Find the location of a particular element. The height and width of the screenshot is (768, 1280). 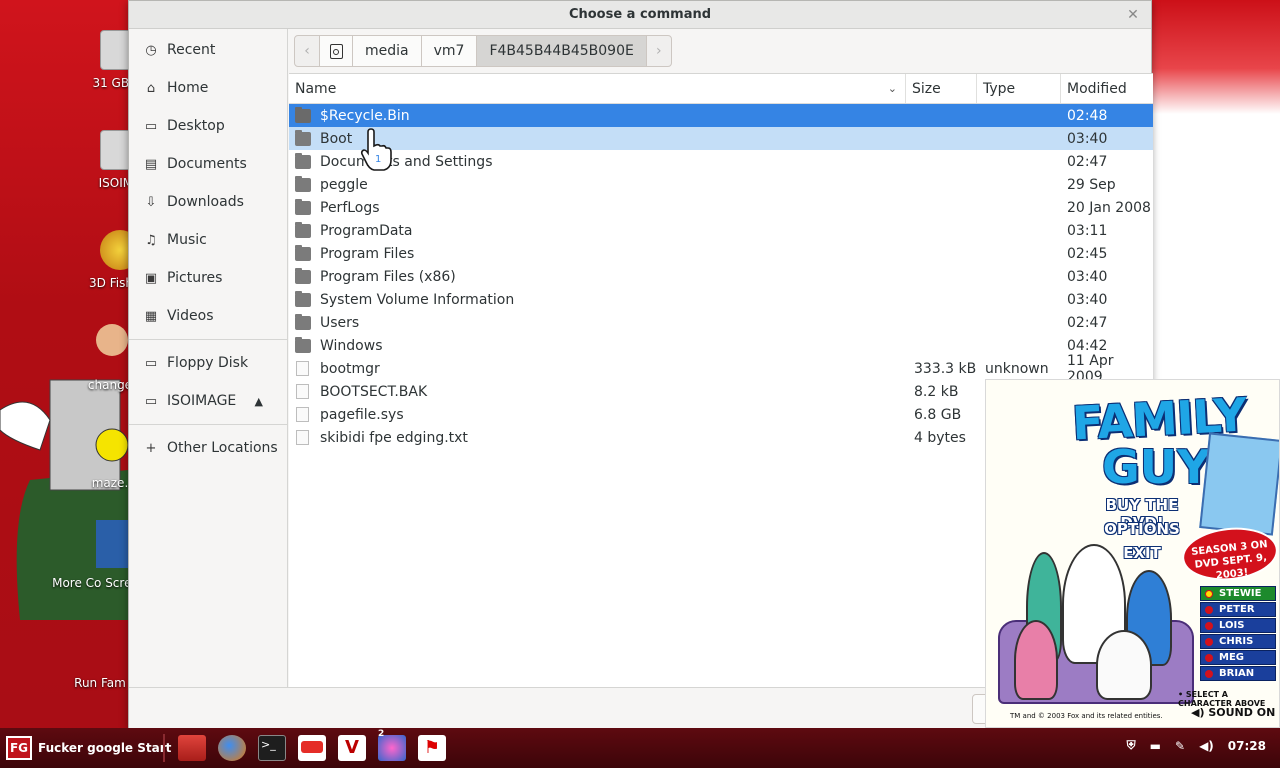

sidebar-item-label: ISOIMAGE is located at coordinates (202, 401).